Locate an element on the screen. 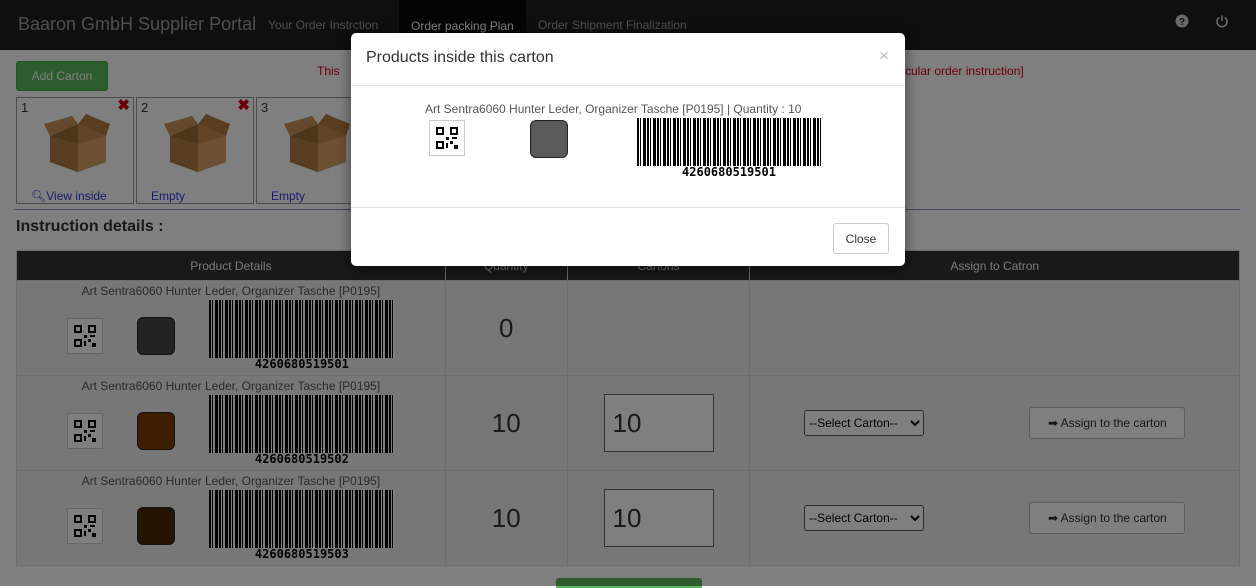 Image resolution: width=1256 pixels, height=588 pixels. close-icon: × is located at coordinates (884, 56).